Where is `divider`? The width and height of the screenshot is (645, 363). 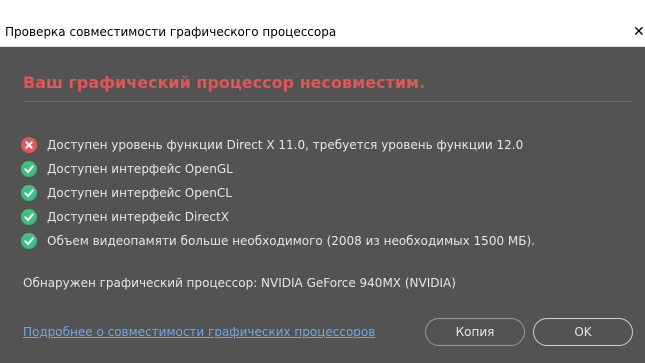
divider is located at coordinates (328, 101).